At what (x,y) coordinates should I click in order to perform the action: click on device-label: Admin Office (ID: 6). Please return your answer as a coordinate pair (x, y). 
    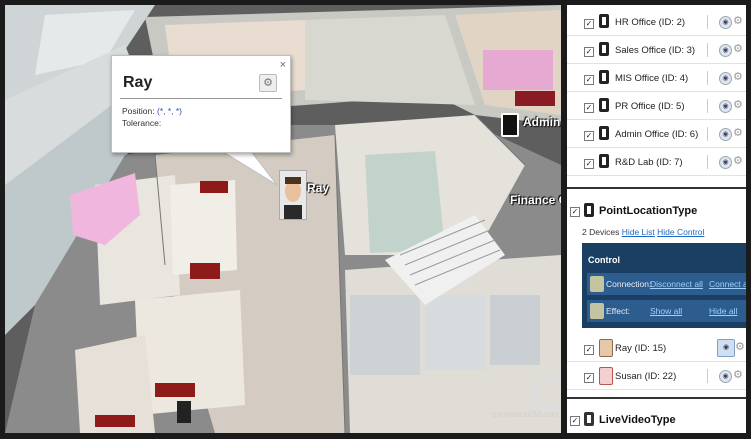
    Looking at the image, I should click on (657, 134).